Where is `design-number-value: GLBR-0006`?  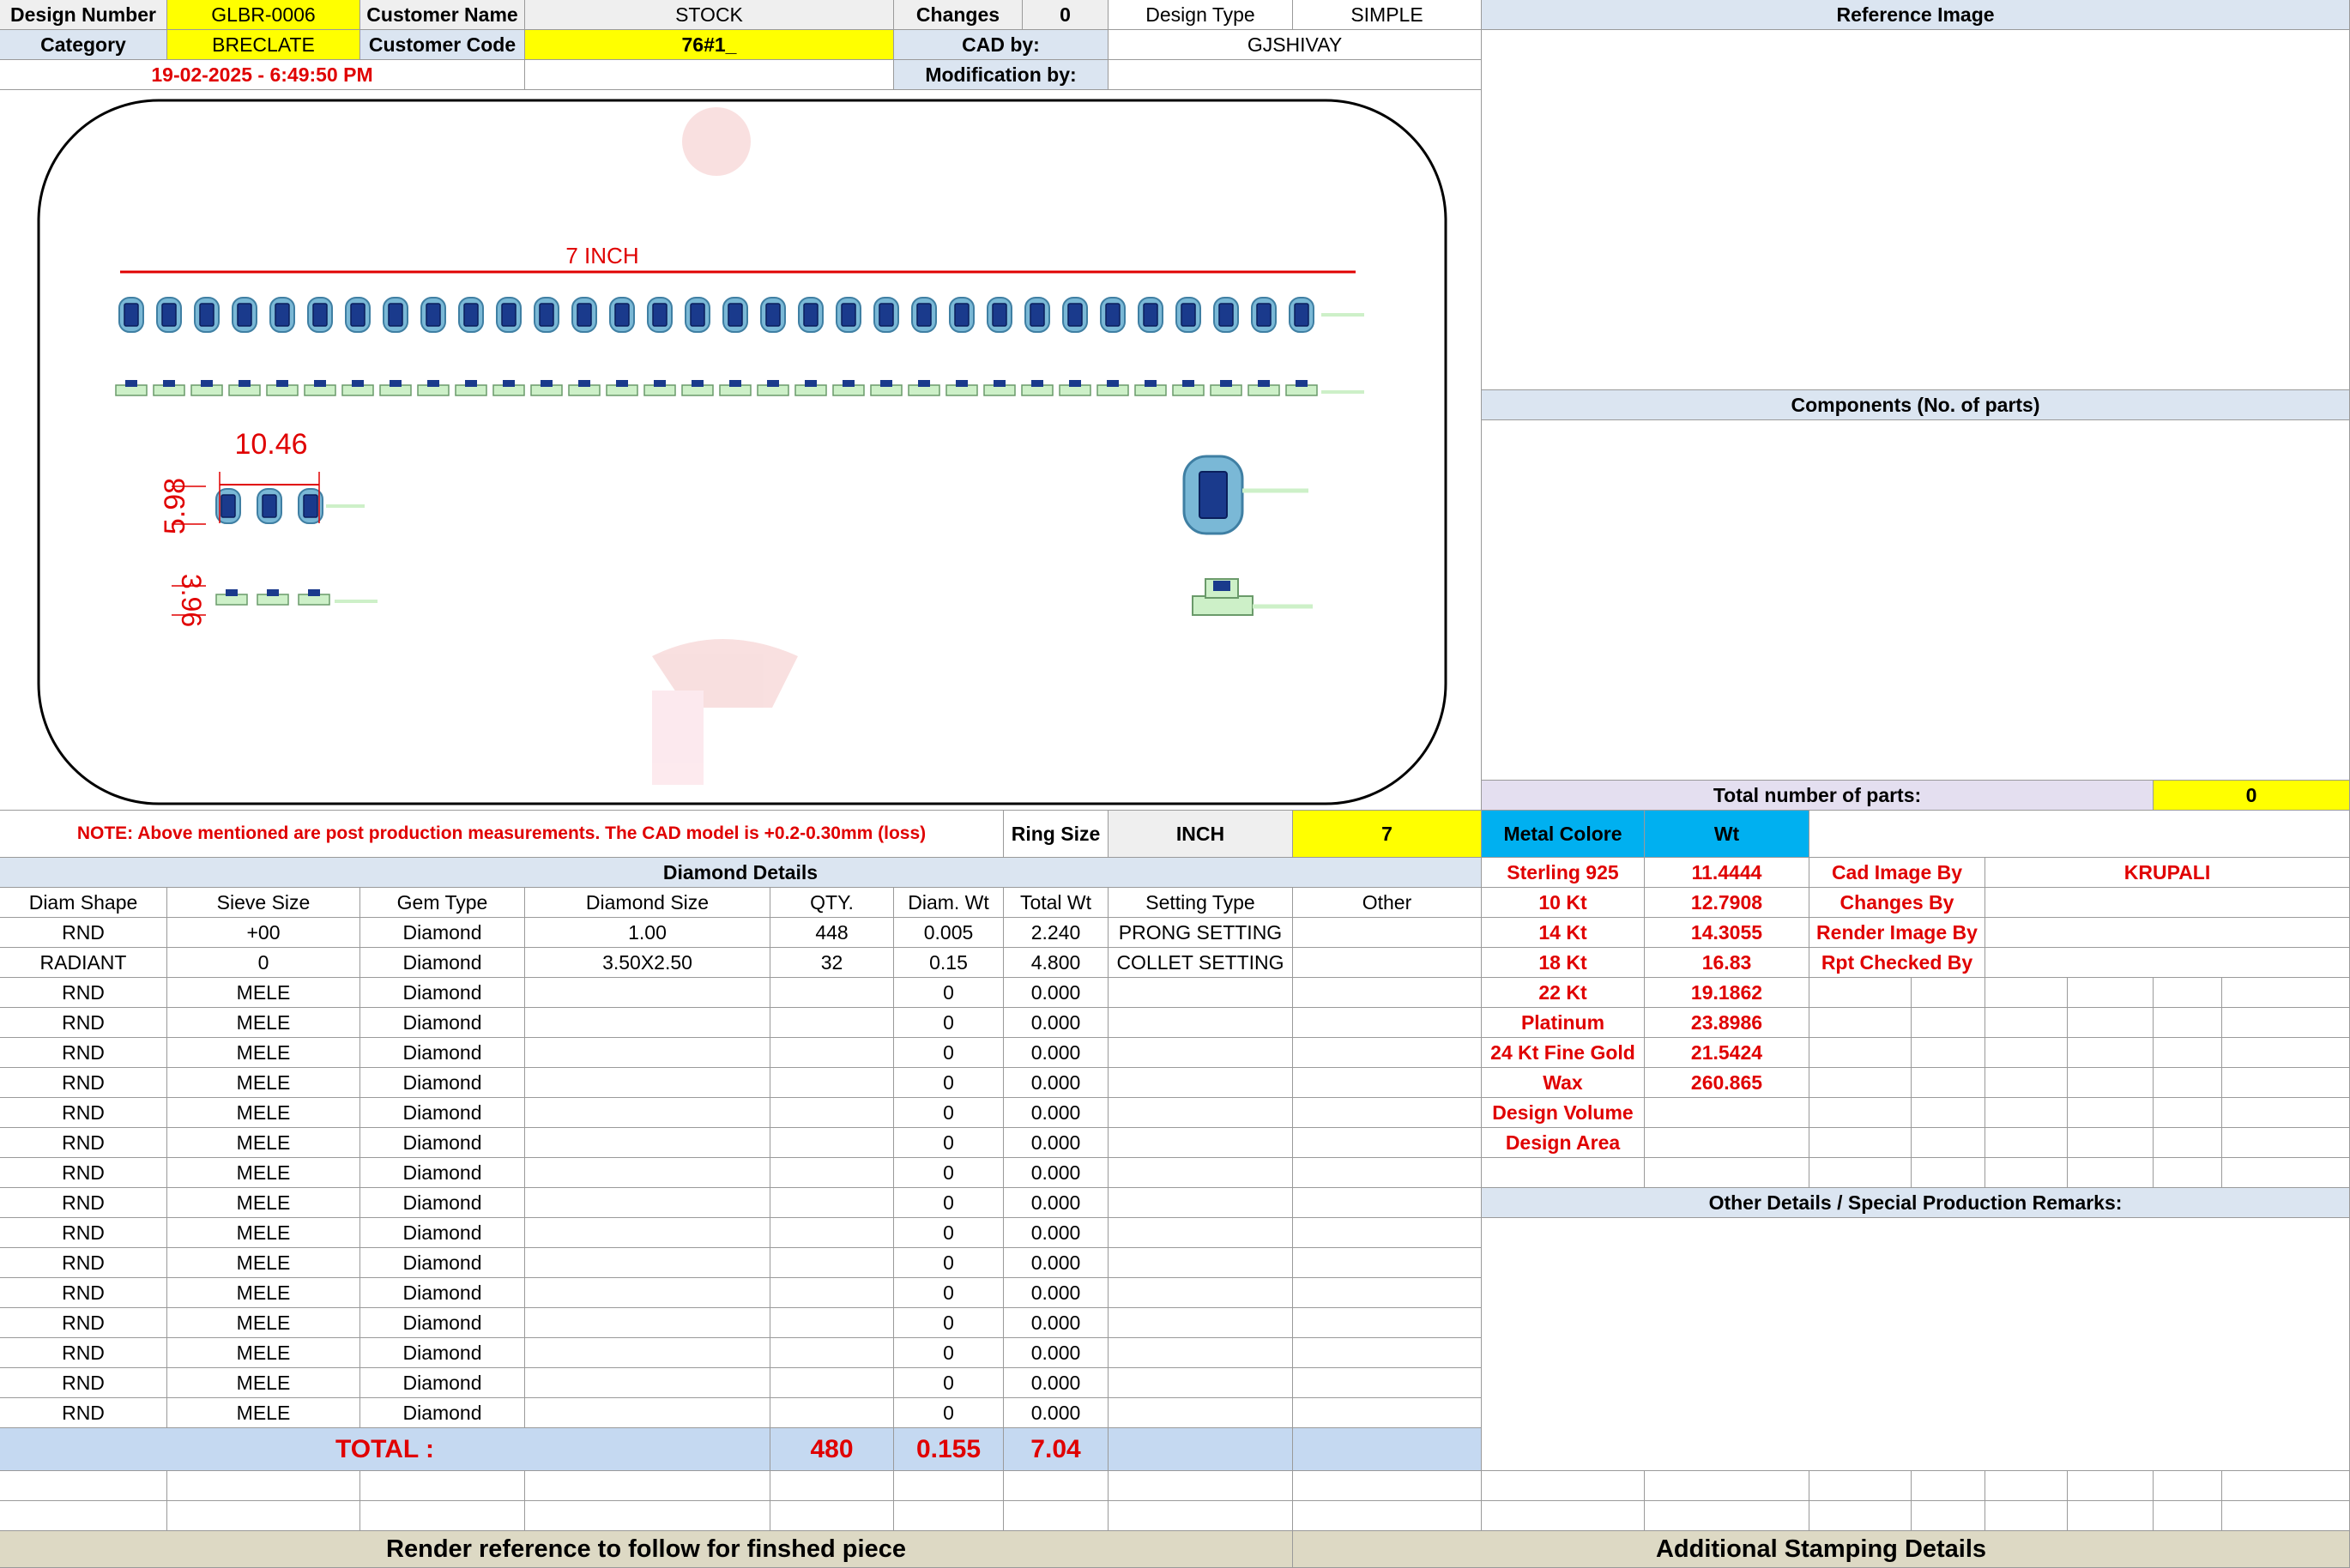
design-number-value: GLBR-0006 is located at coordinates (263, 15).